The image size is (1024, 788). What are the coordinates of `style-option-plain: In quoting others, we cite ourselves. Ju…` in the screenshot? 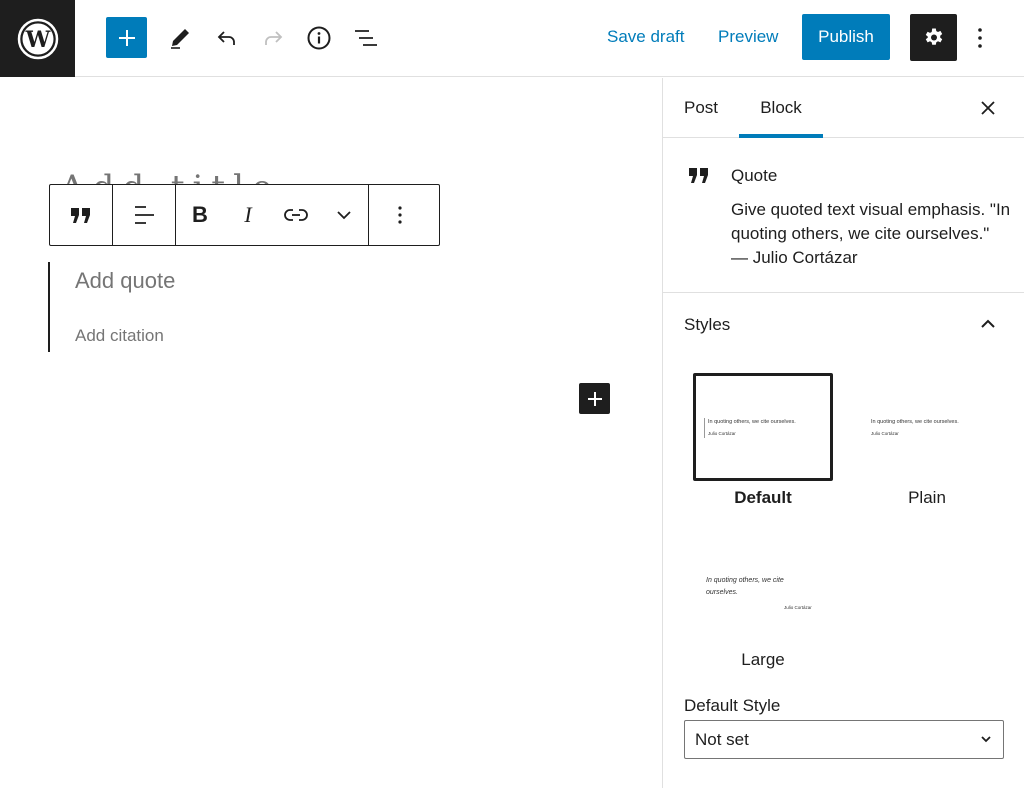 It's located at (927, 440).